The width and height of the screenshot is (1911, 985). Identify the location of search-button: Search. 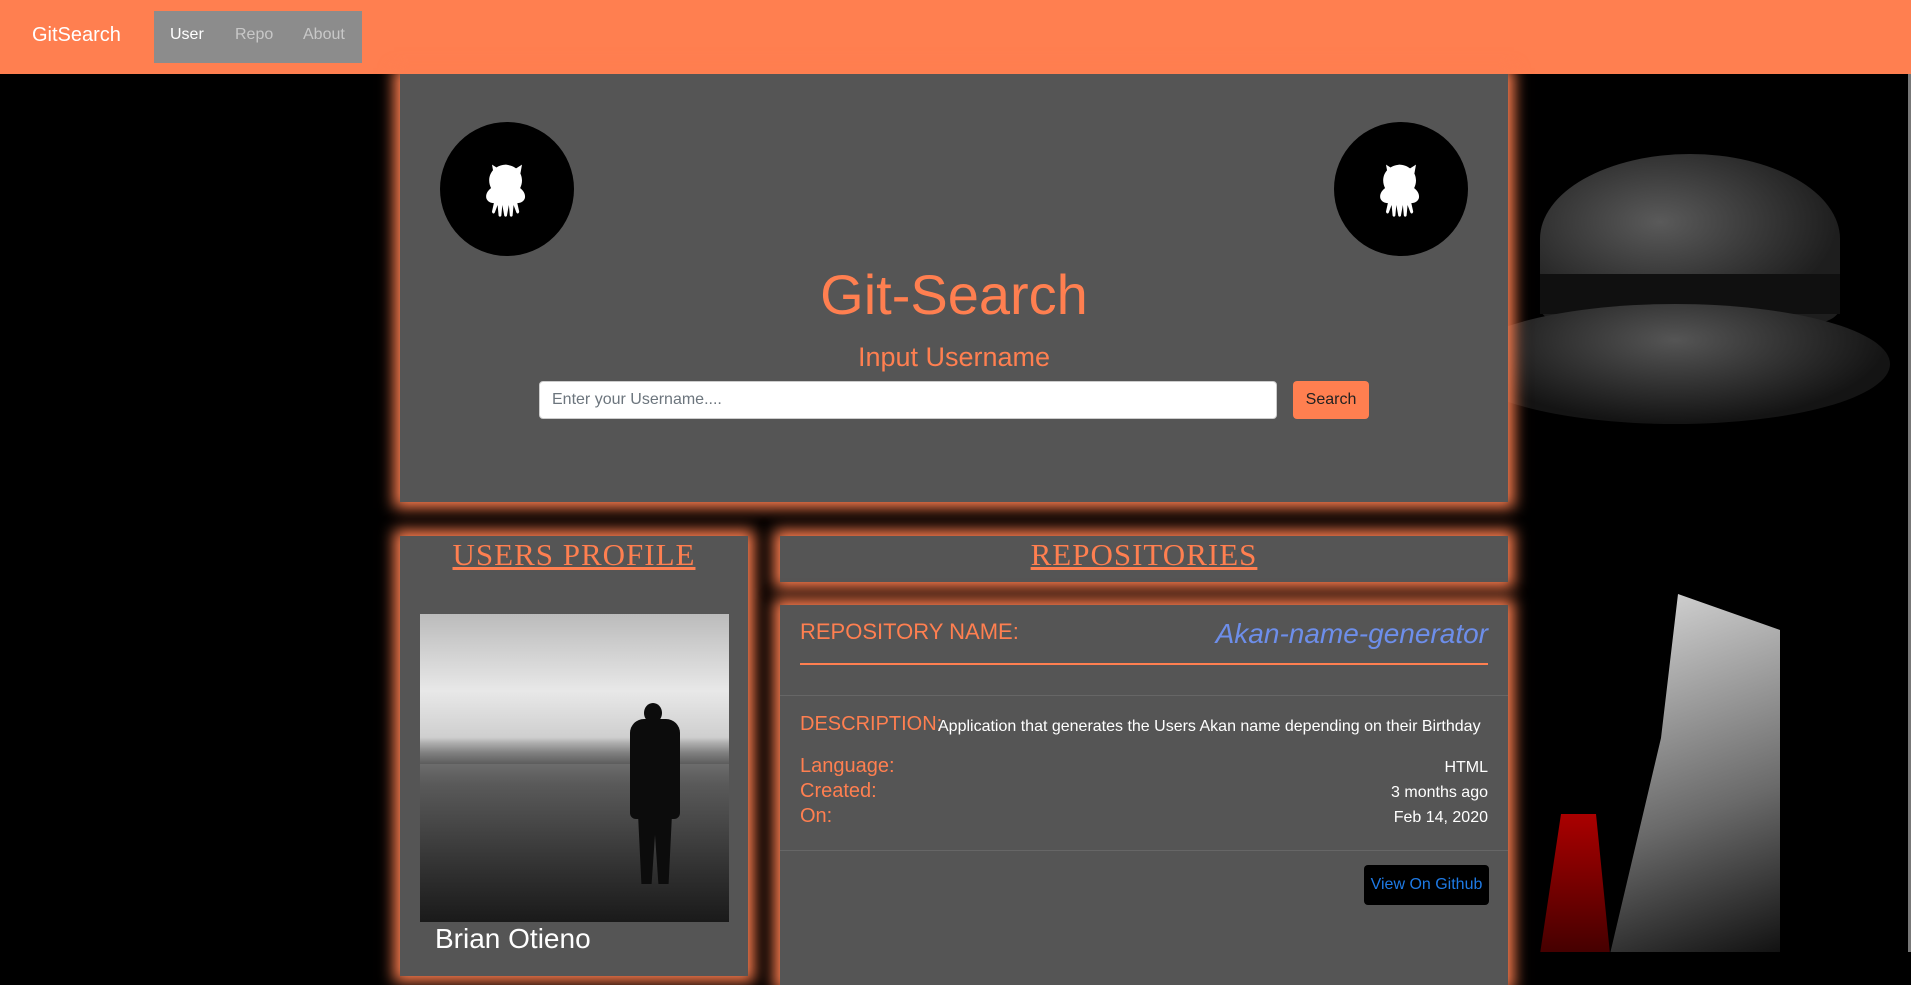
(1331, 400).